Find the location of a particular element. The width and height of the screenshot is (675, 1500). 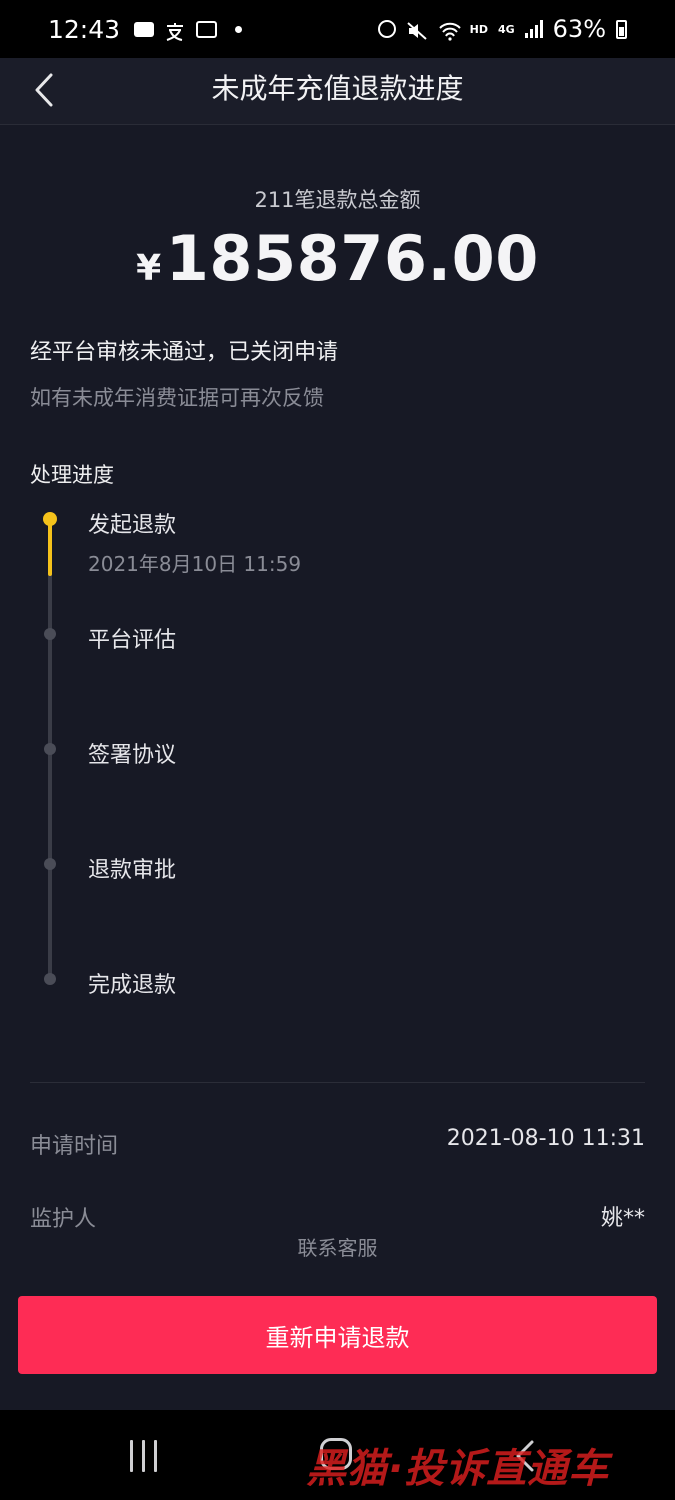

currency-symbol: ¥ is located at coordinates (149, 268).